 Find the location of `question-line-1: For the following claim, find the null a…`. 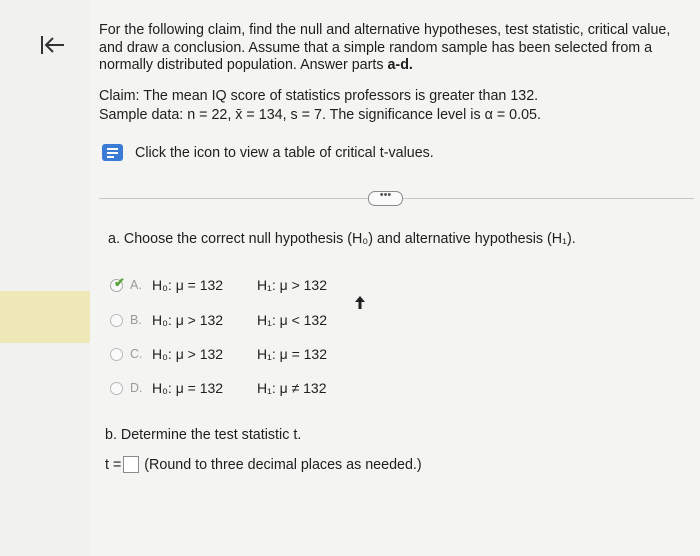

question-line-1: For the following claim, find the null a… is located at coordinates (385, 30).